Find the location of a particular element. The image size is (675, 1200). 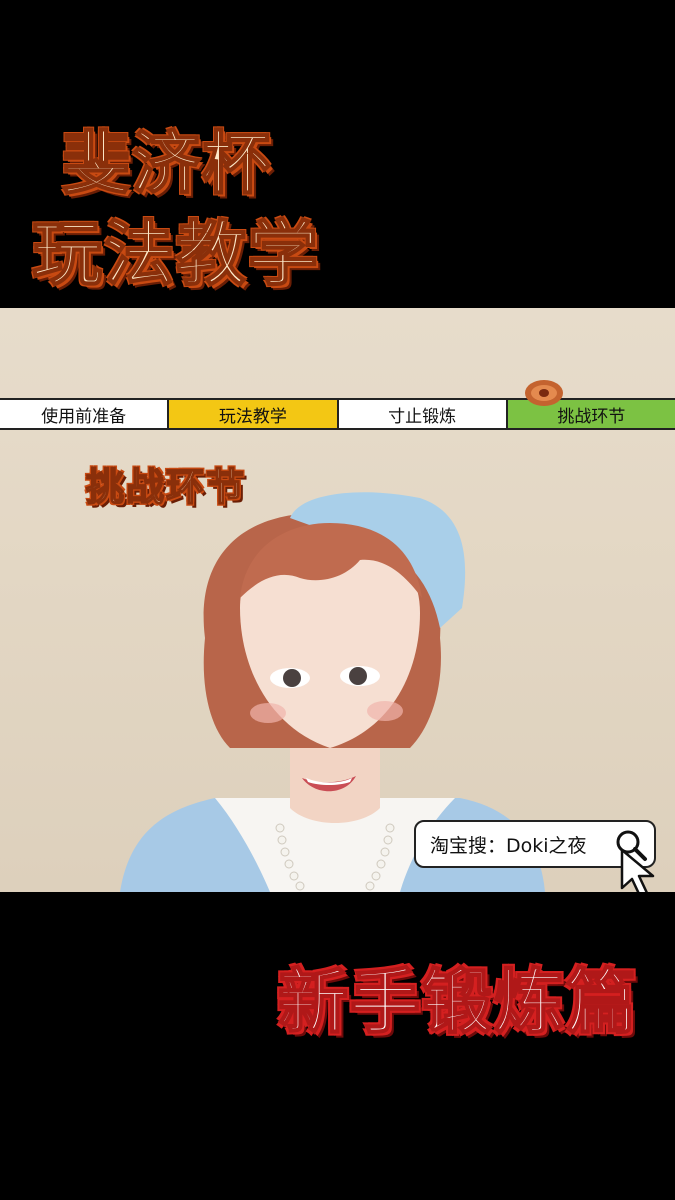

chapter-item: 玩法教学 is located at coordinates (254, 414).